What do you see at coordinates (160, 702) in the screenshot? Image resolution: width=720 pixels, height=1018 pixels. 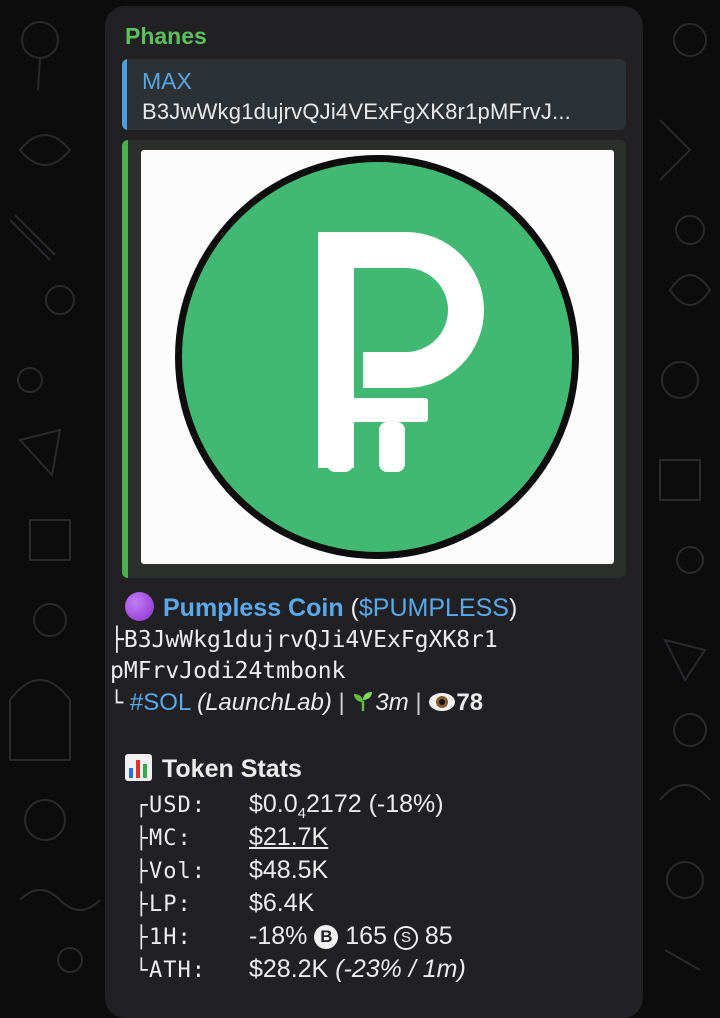 I see `chain-hashtag: #SOL` at bounding box center [160, 702].